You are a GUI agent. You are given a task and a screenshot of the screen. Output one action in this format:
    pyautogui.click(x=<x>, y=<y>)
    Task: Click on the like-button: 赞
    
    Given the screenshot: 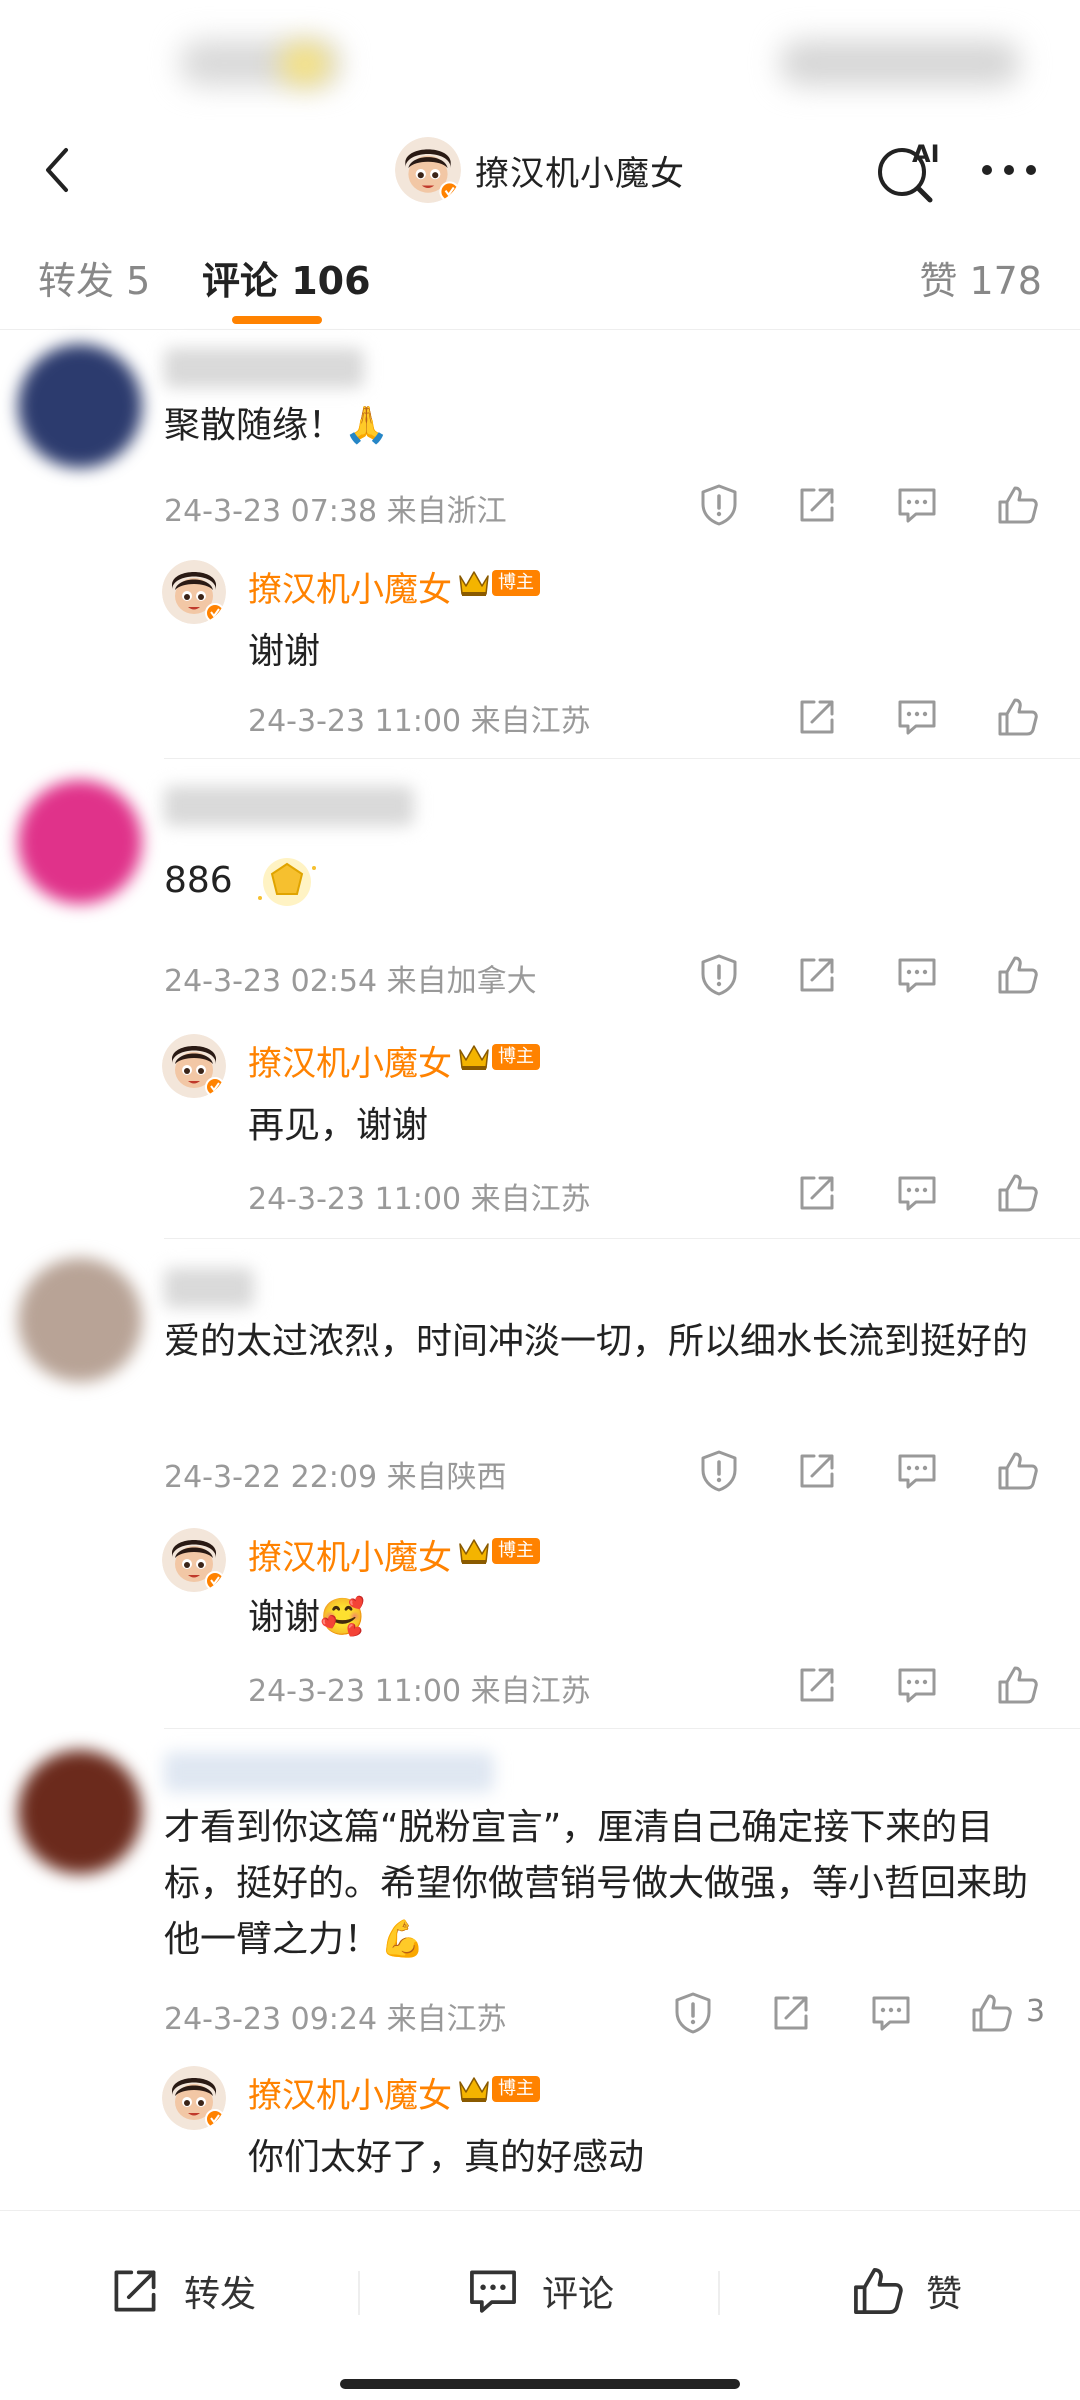 What is the action you would take?
    pyautogui.click(x=904, y=2291)
    